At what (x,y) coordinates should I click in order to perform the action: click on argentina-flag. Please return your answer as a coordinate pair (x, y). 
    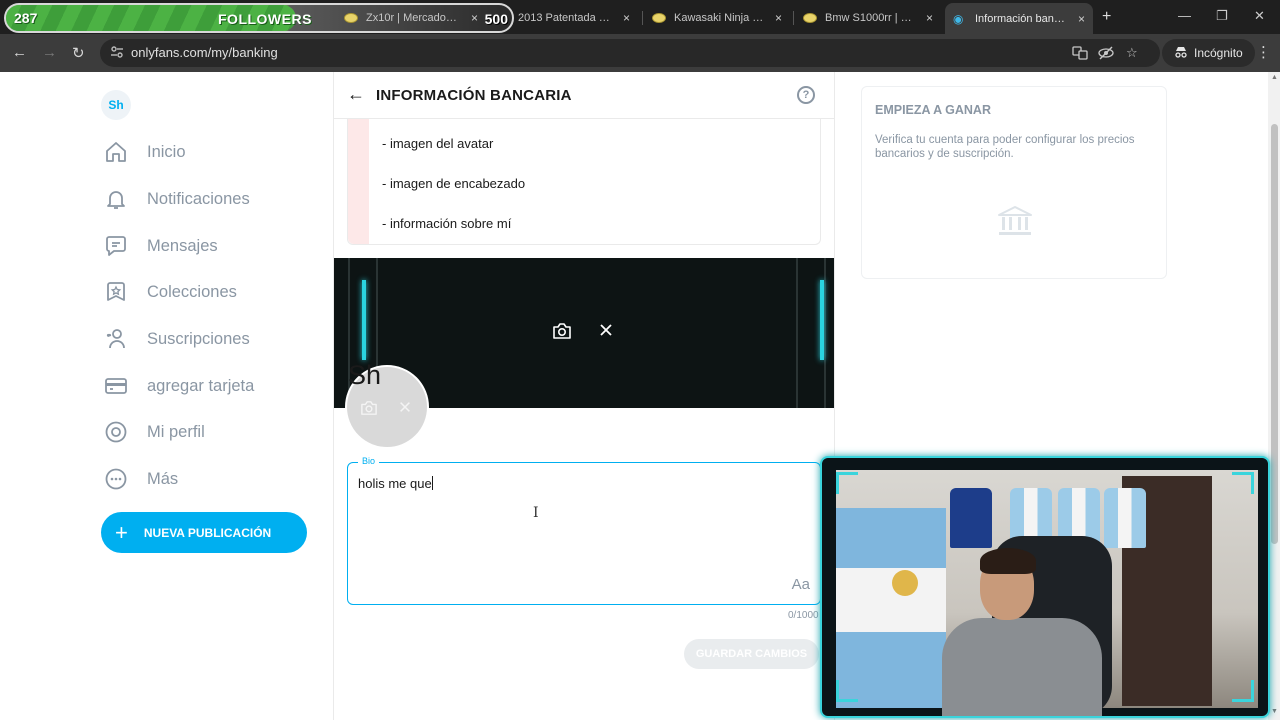
    Looking at the image, I should click on (891, 608).